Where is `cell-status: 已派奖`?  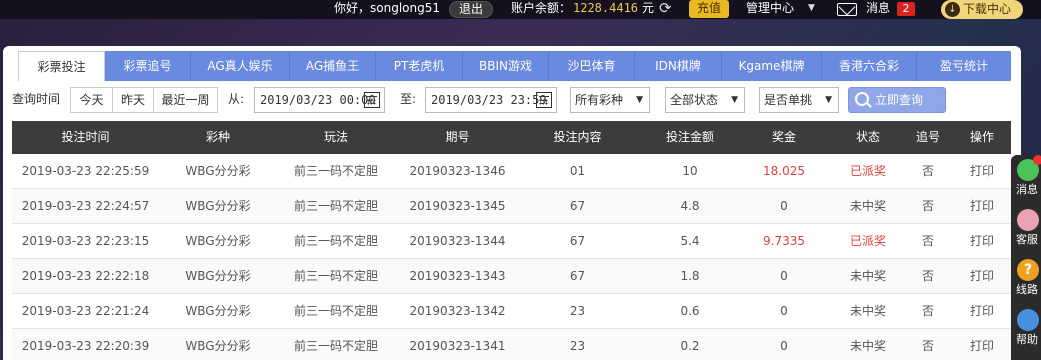
cell-status: 已派奖 is located at coordinates (867, 241).